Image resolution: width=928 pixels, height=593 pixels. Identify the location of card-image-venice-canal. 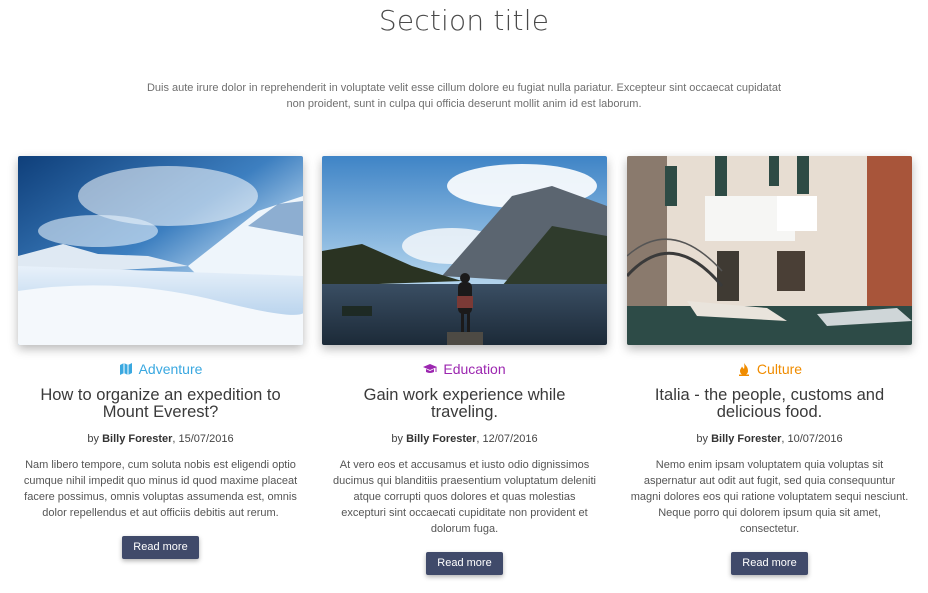
(769, 250).